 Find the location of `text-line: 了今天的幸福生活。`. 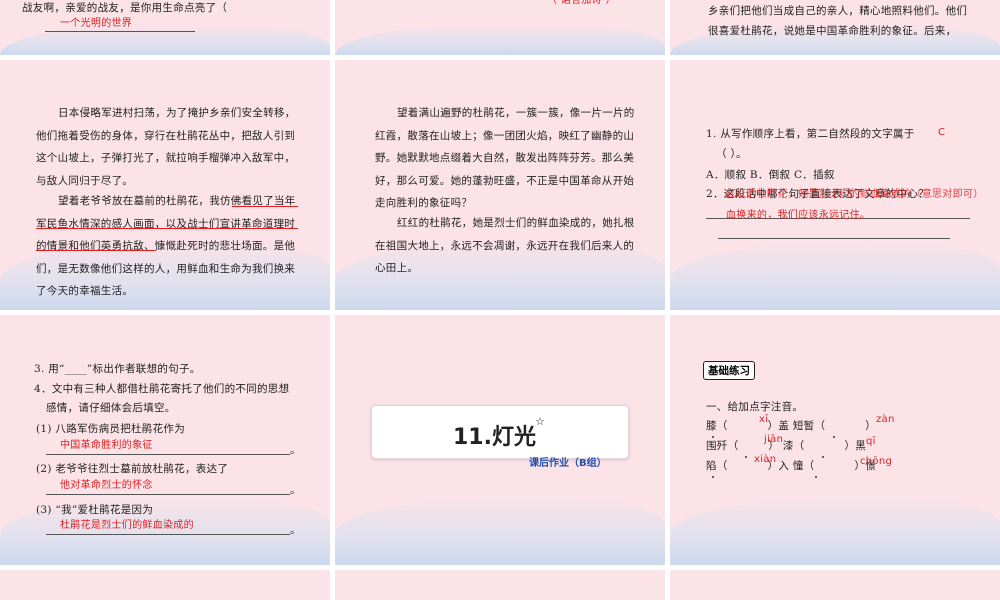

text-line: 了今天的幸福生活。 is located at coordinates (85, 291).